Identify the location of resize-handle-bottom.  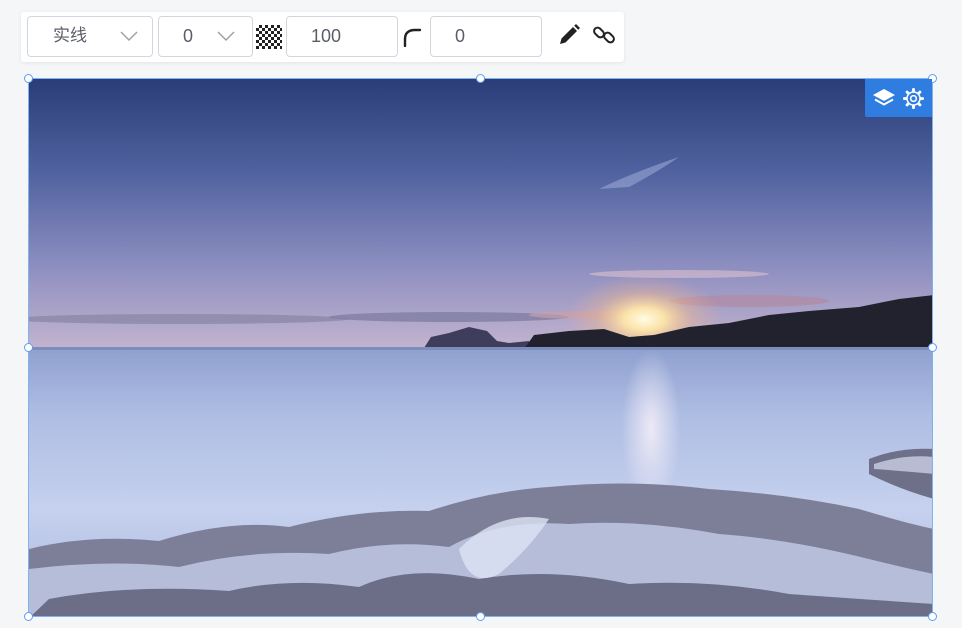
(480, 616).